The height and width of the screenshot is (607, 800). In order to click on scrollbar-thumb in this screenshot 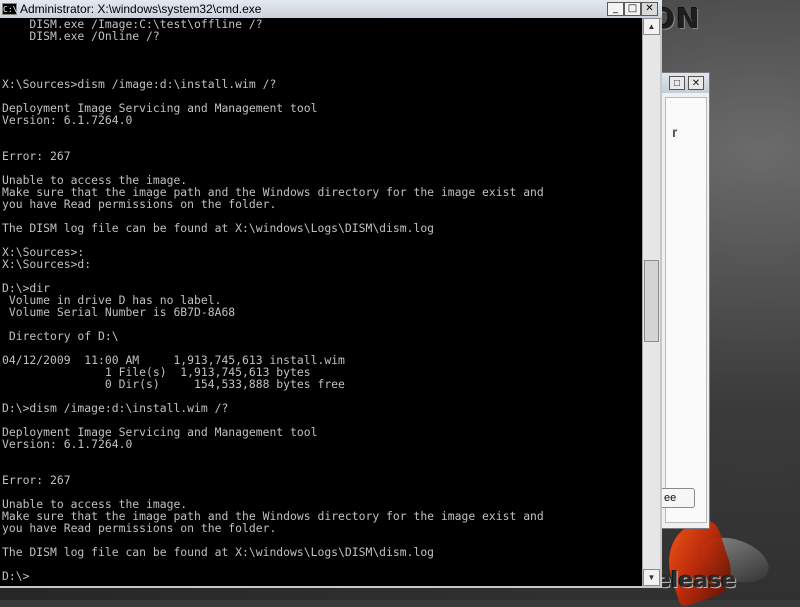, I will do `click(651, 301)`.